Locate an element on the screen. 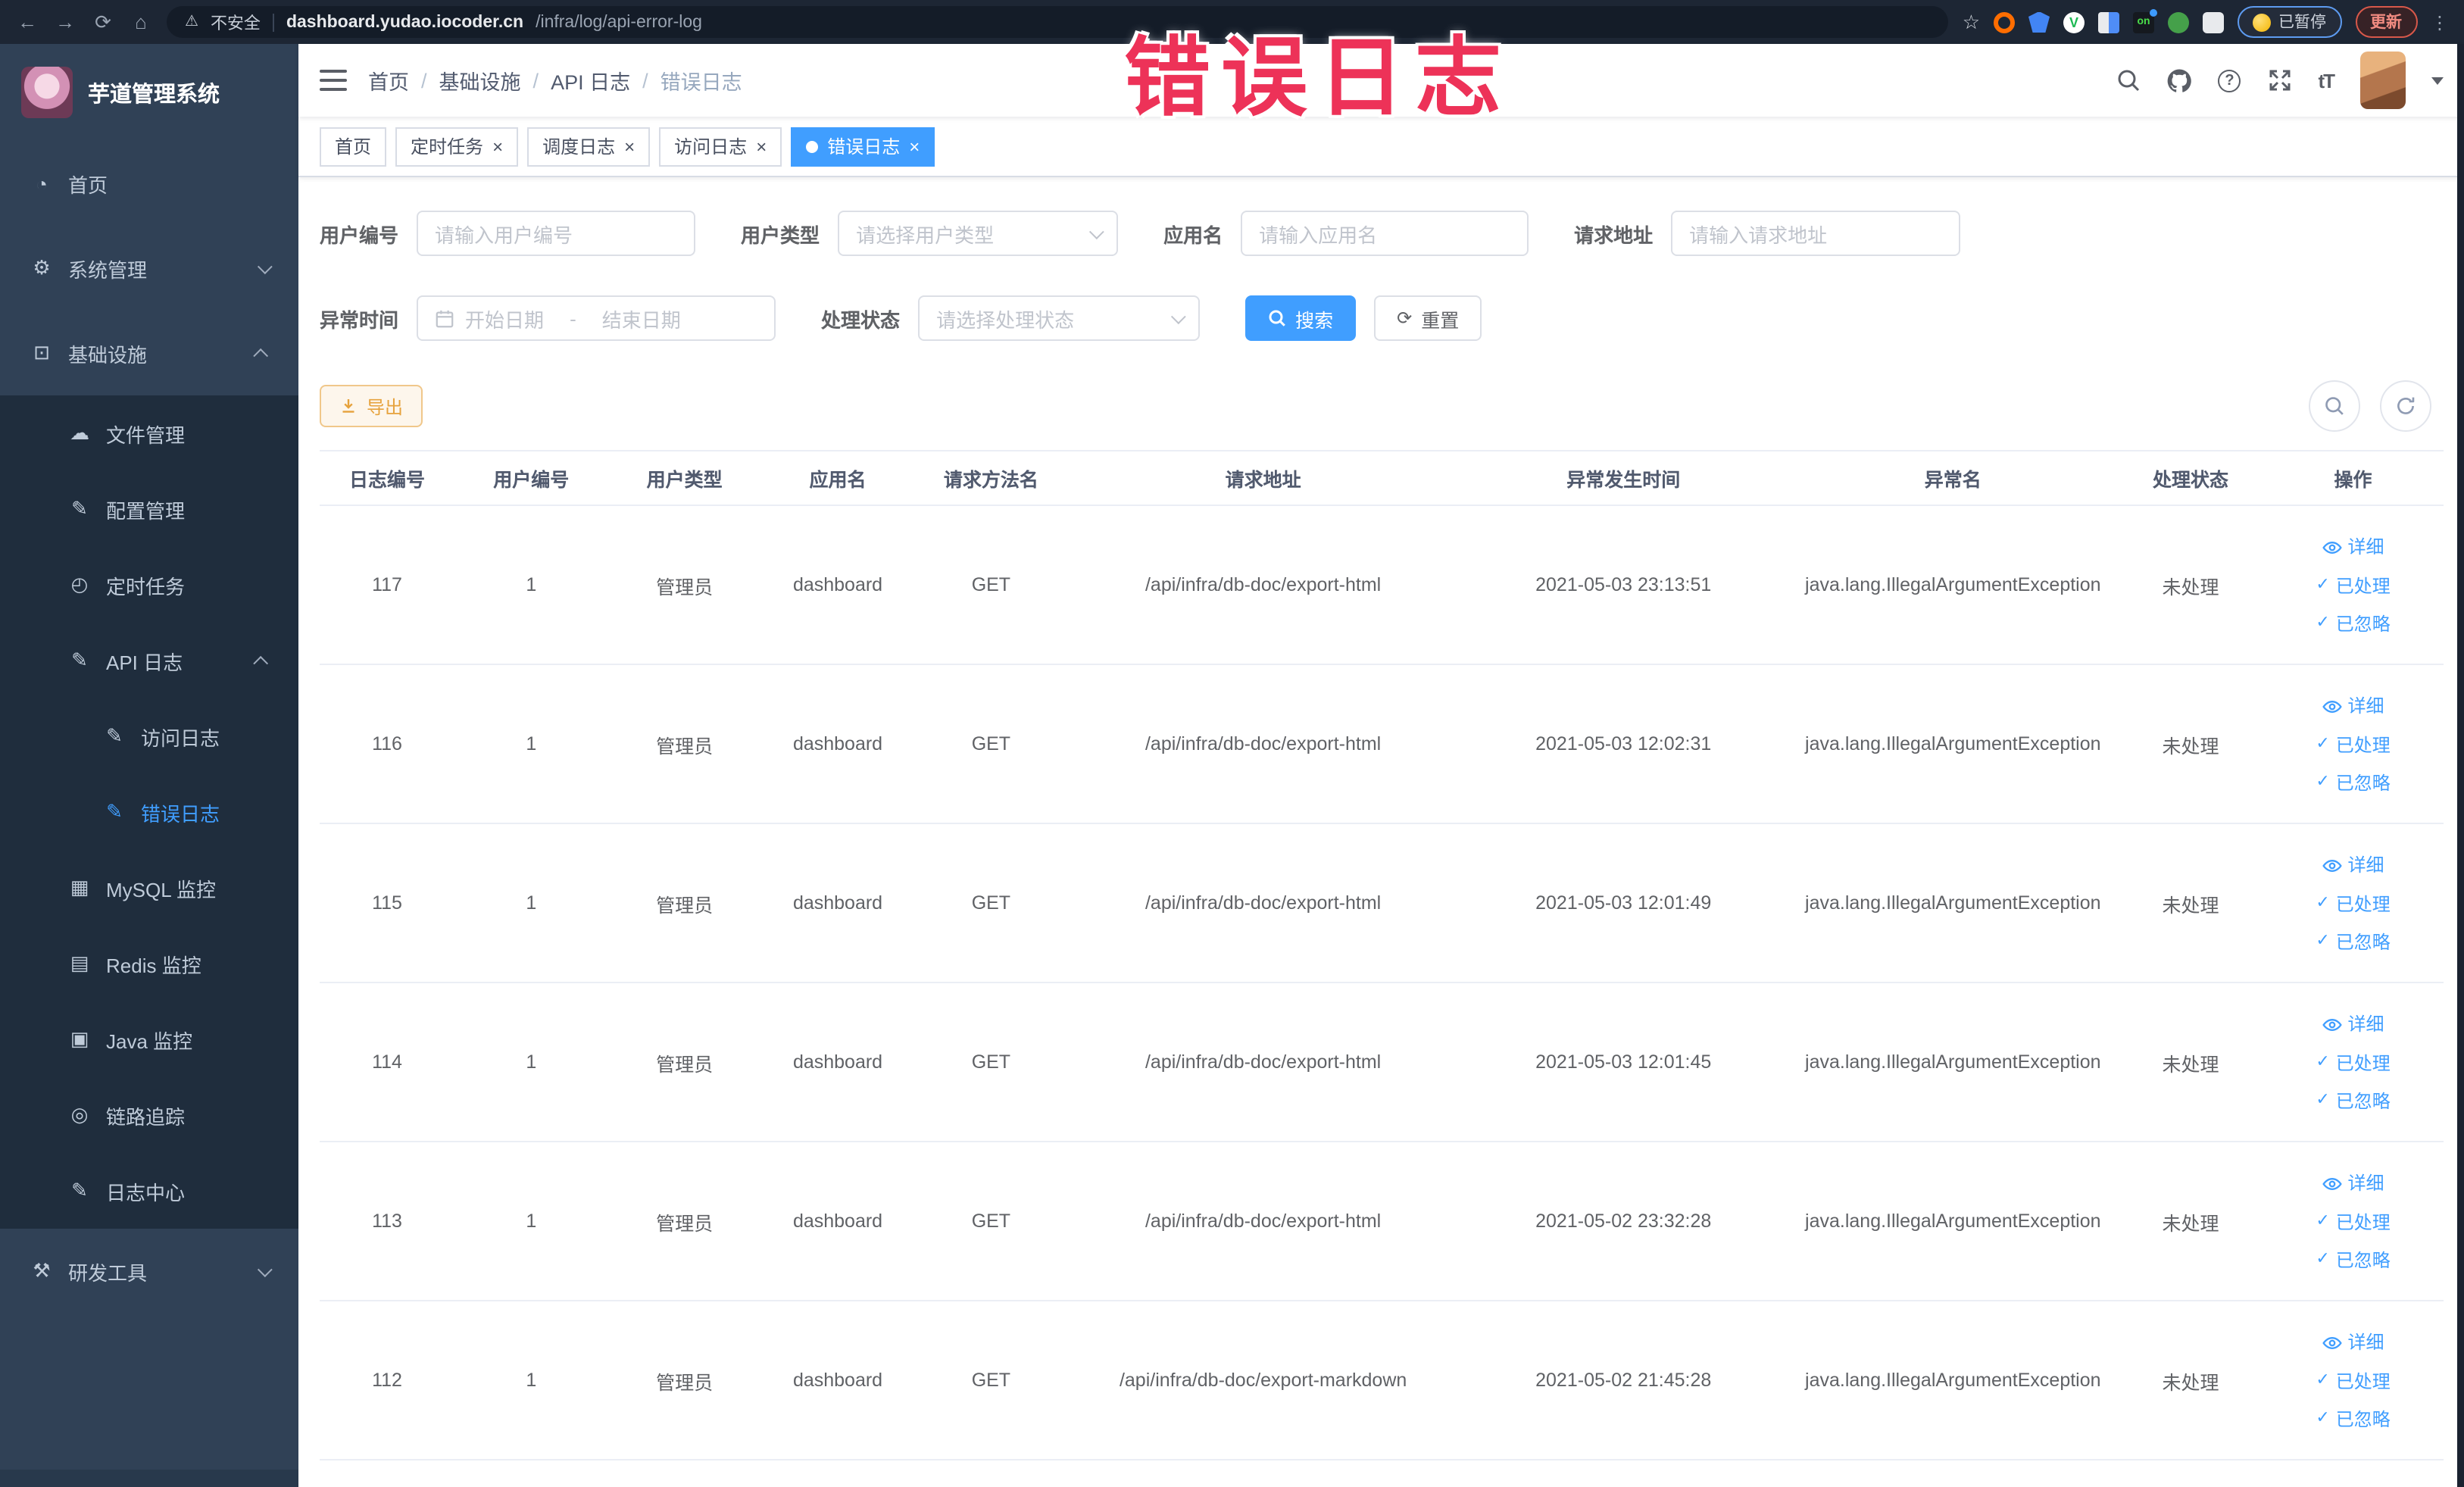 The width and height of the screenshot is (2464, 1487). breadcrumb-item: API 日志 is located at coordinates (590, 80).